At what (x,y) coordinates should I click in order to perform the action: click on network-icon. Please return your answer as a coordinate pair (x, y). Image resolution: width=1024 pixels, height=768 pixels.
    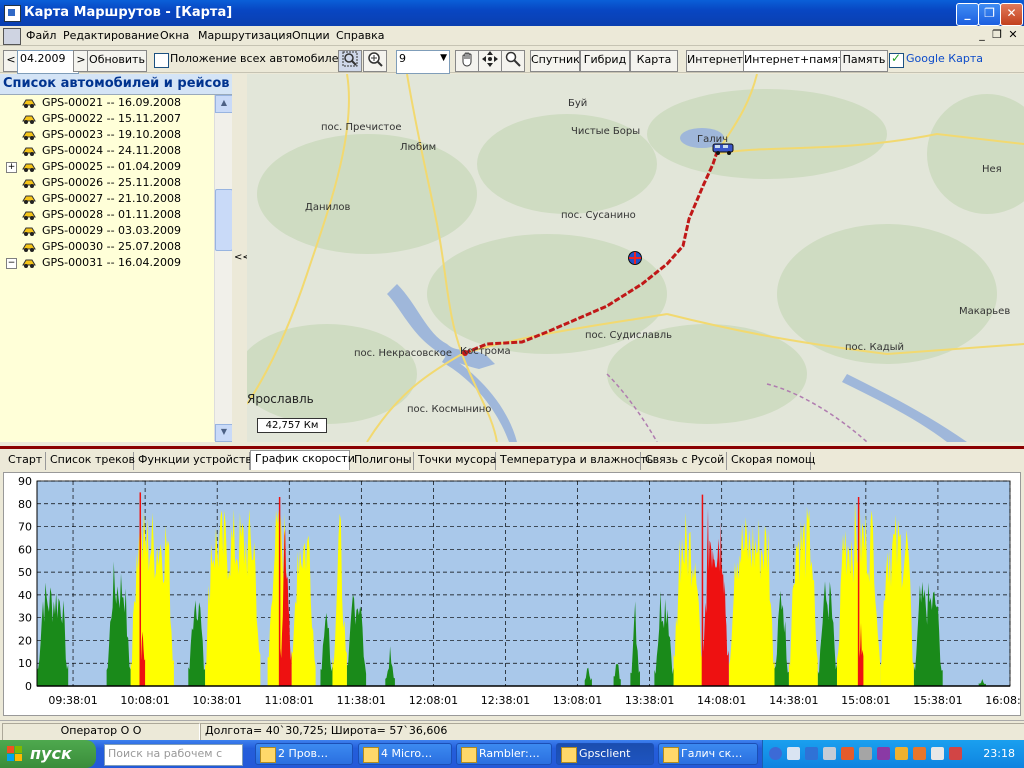
    Looking at the image, I should click on (793, 753).